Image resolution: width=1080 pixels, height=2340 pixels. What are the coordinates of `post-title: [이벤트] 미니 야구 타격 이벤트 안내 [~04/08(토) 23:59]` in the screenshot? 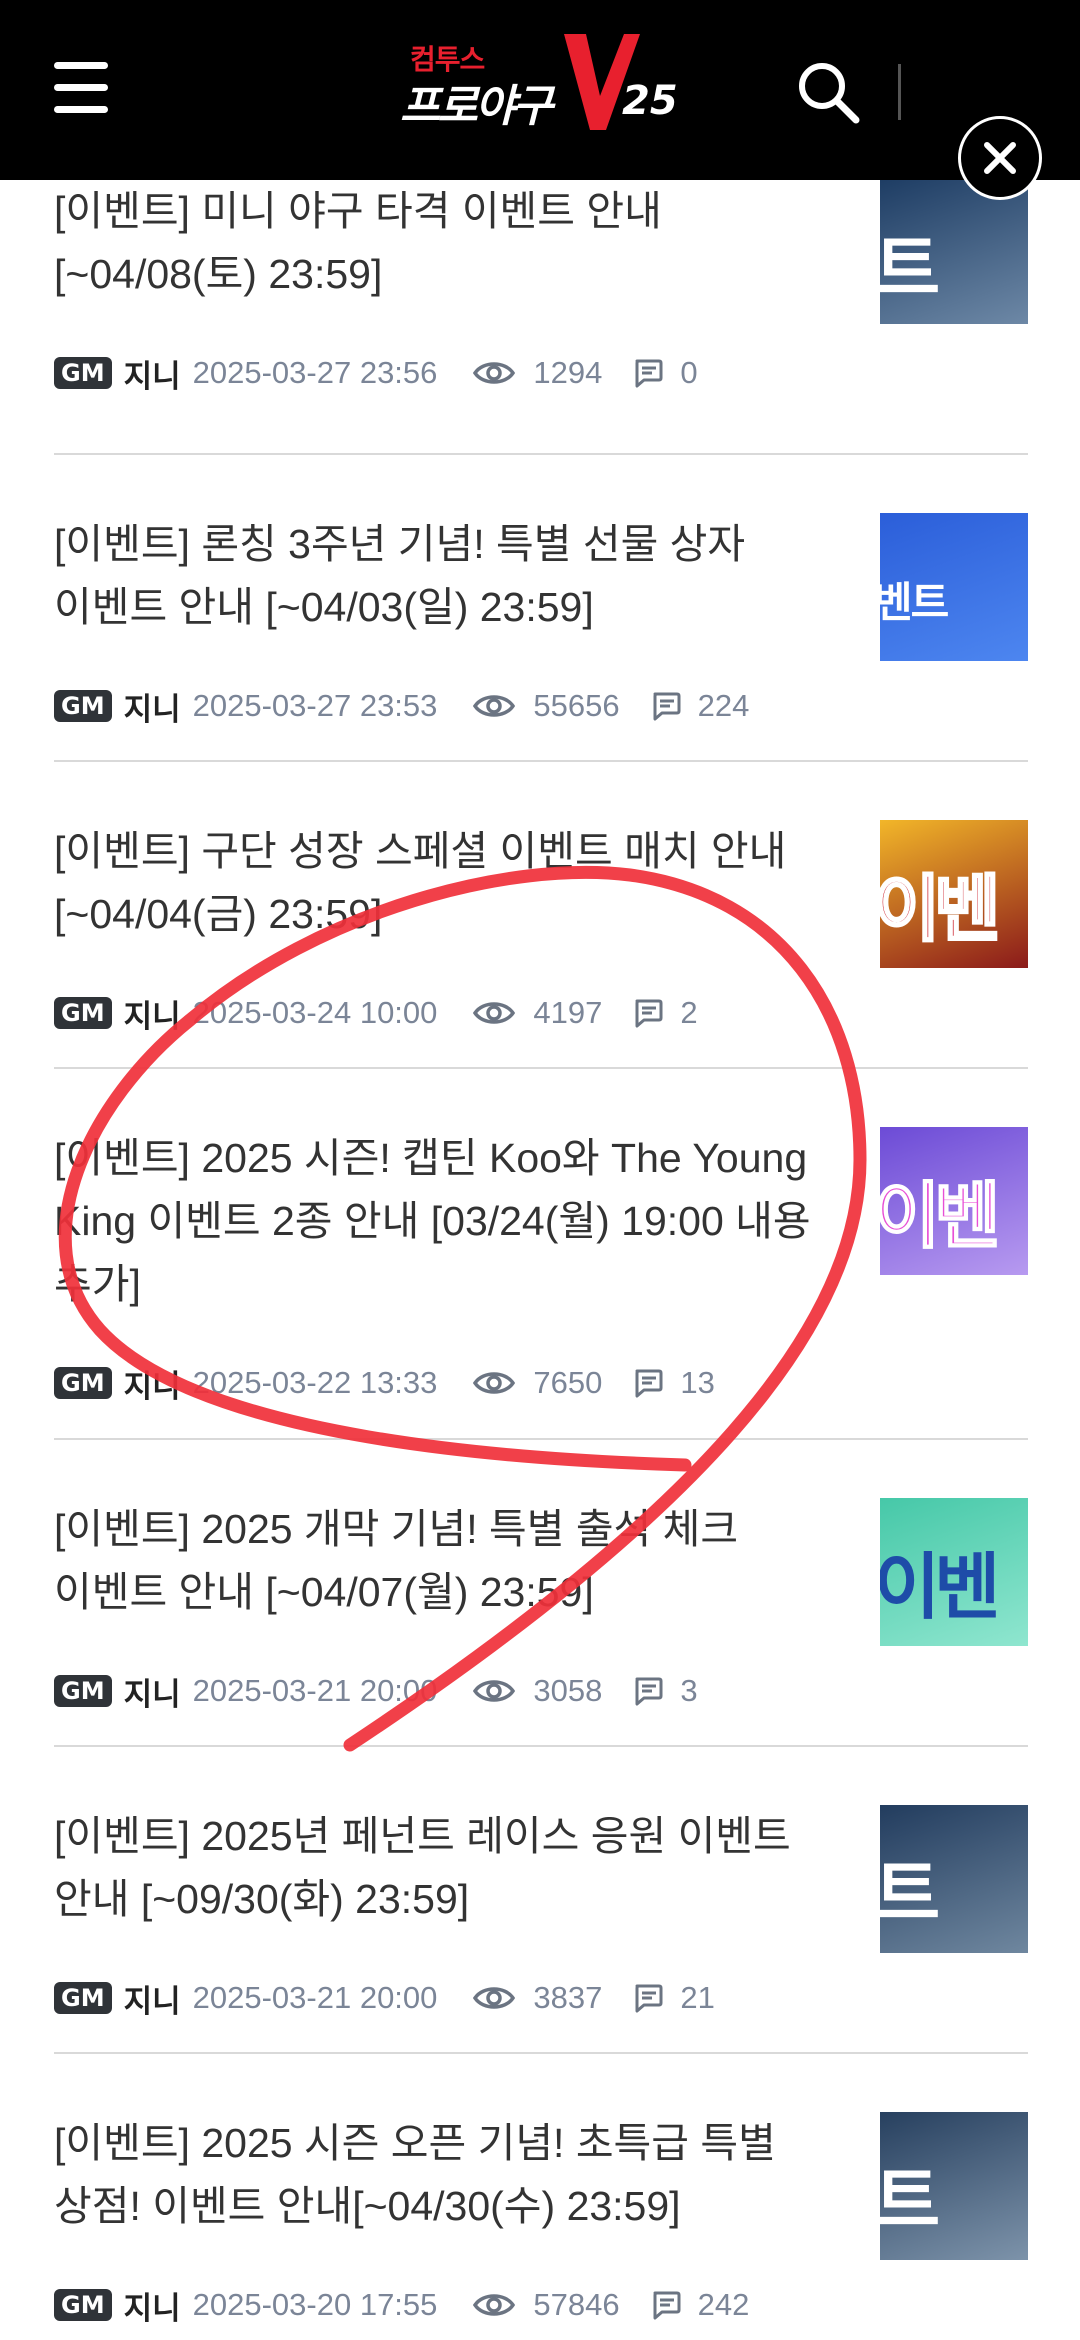 It's located at (454, 243).